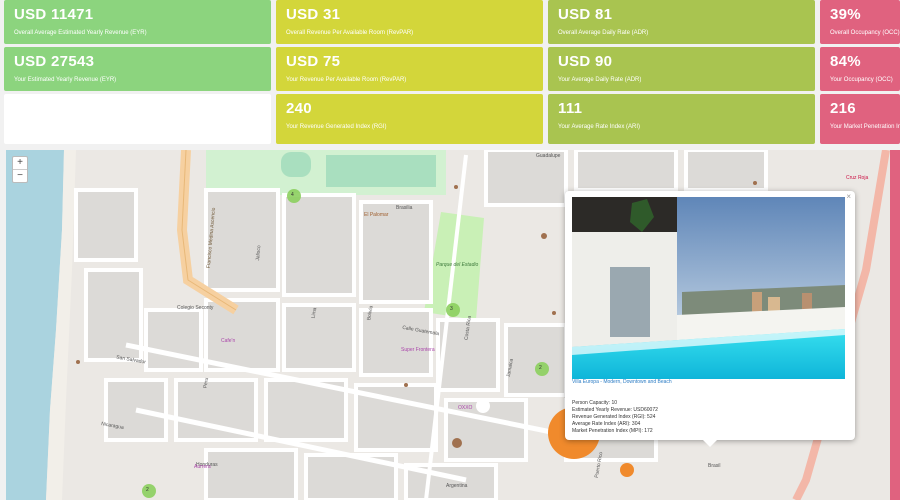 This screenshot has width=900, height=500. What do you see at coordinates (137, 119) in the screenshot?
I see `stat-empty-tile` at bounding box center [137, 119].